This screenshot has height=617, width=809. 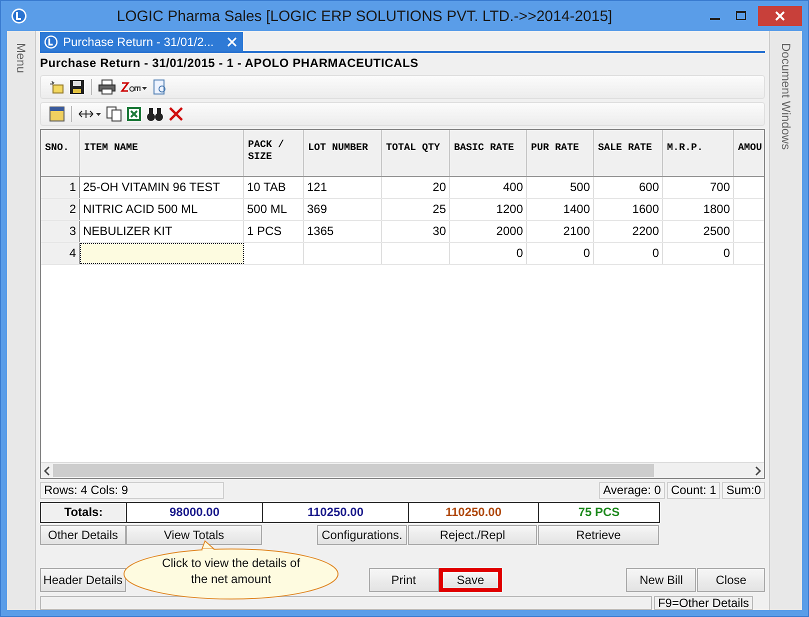 What do you see at coordinates (628, 209) in the screenshot?
I see `table-cell: 1600` at bounding box center [628, 209].